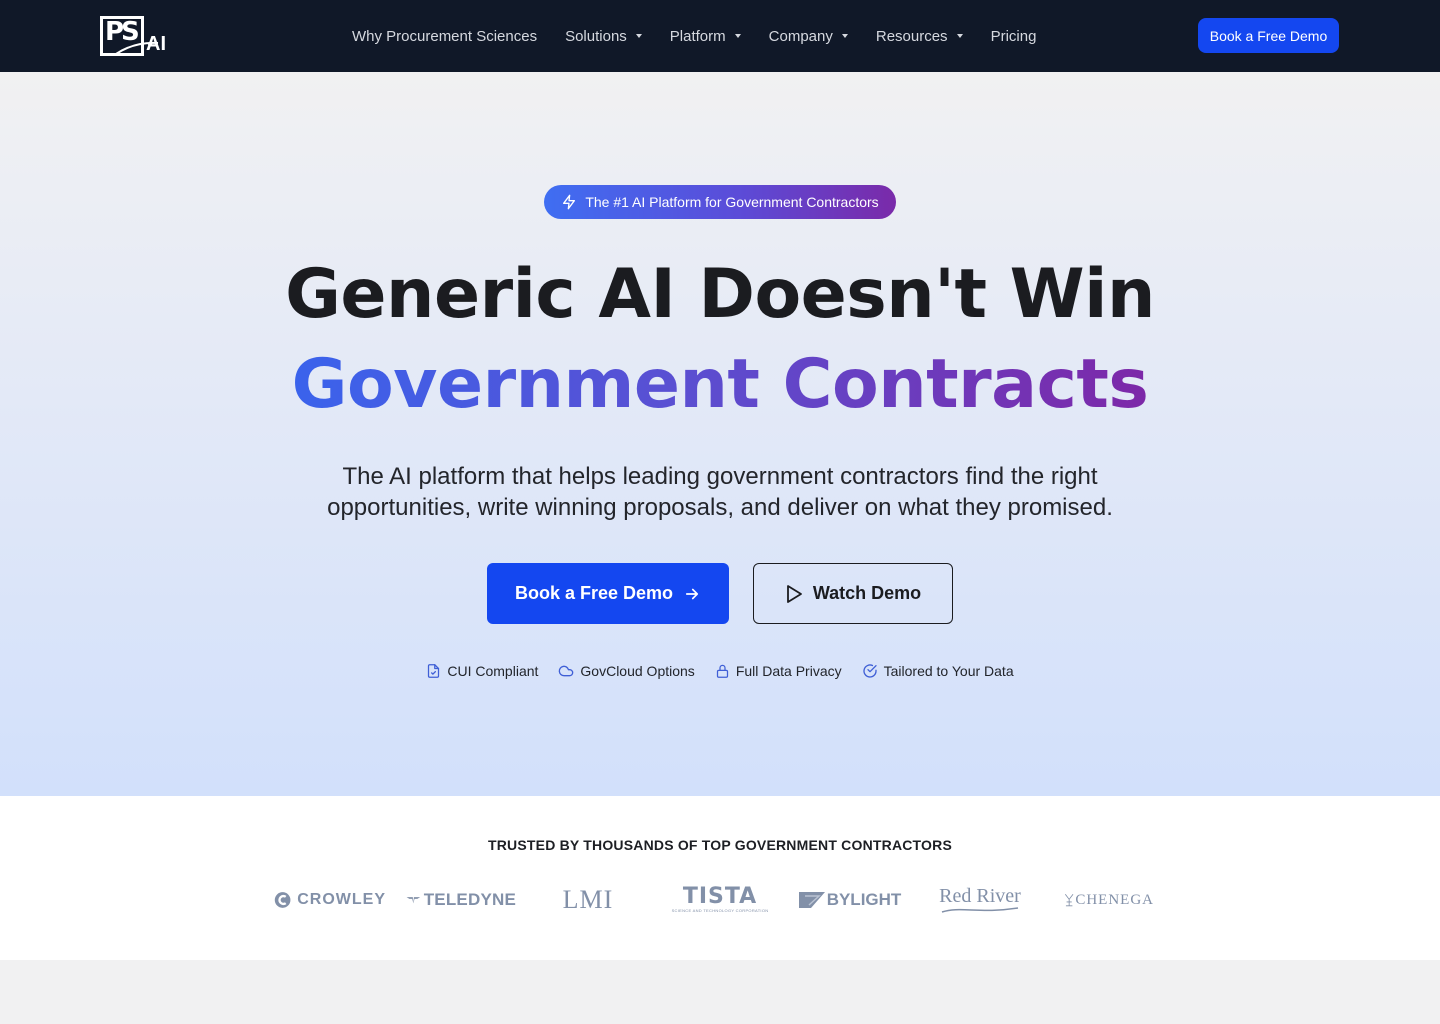  I want to click on logo-chenega: CHENEGA, so click(1109, 900).